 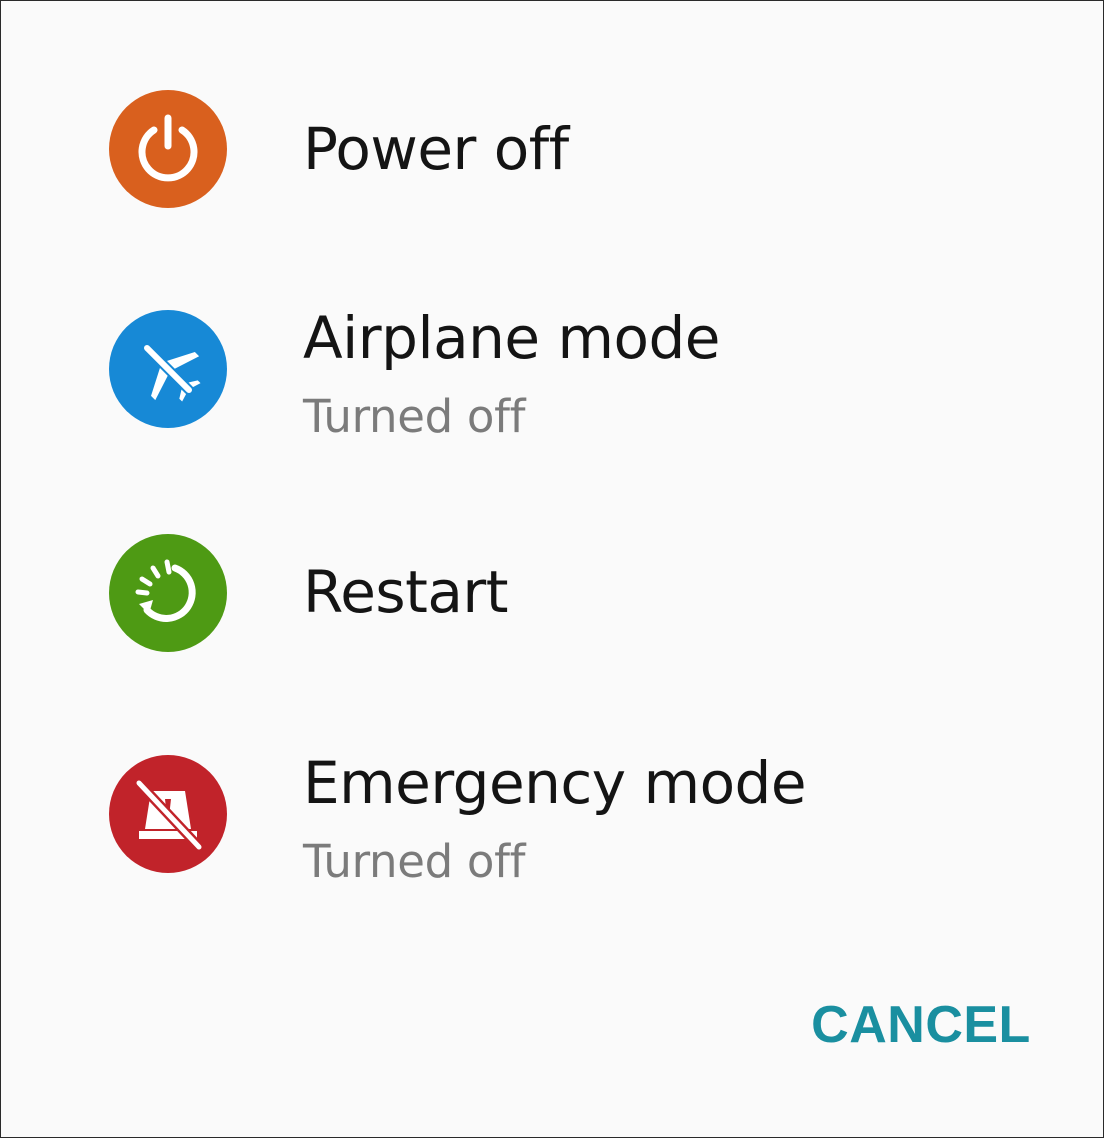 I want to click on power-off-label: Power off, so click(x=436, y=149).